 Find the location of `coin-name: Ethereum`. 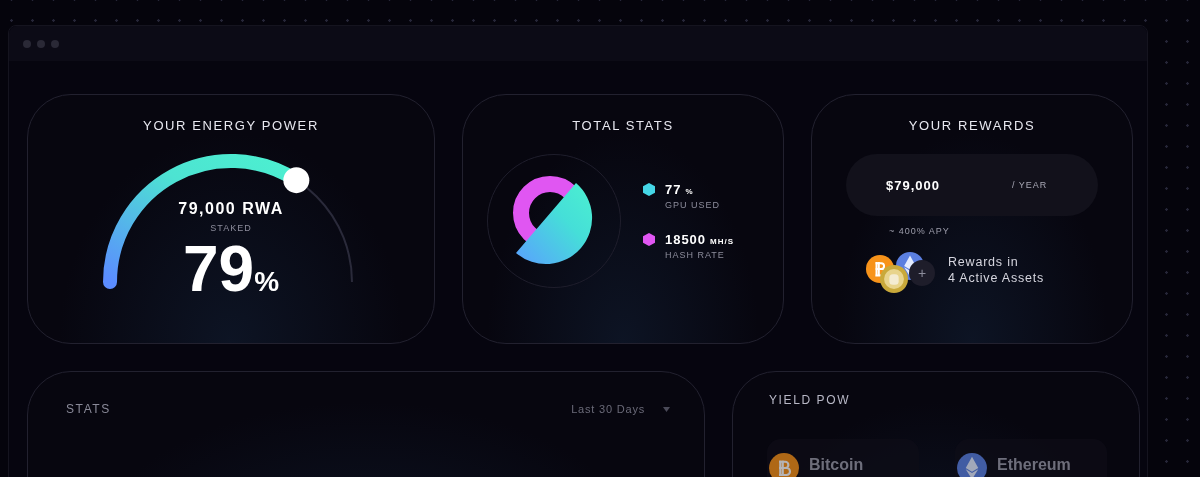

coin-name: Ethereum is located at coordinates (1034, 465).